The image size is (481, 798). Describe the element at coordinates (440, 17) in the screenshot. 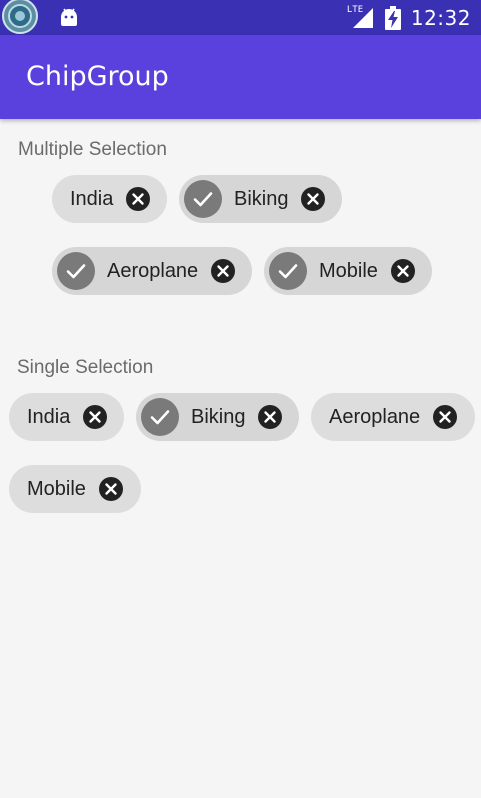

I see `status-time: 12:32` at that location.